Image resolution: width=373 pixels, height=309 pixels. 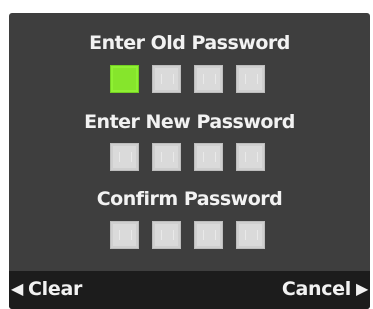 I want to click on cancel-softkey: Cancel ▶, so click(x=325, y=289).